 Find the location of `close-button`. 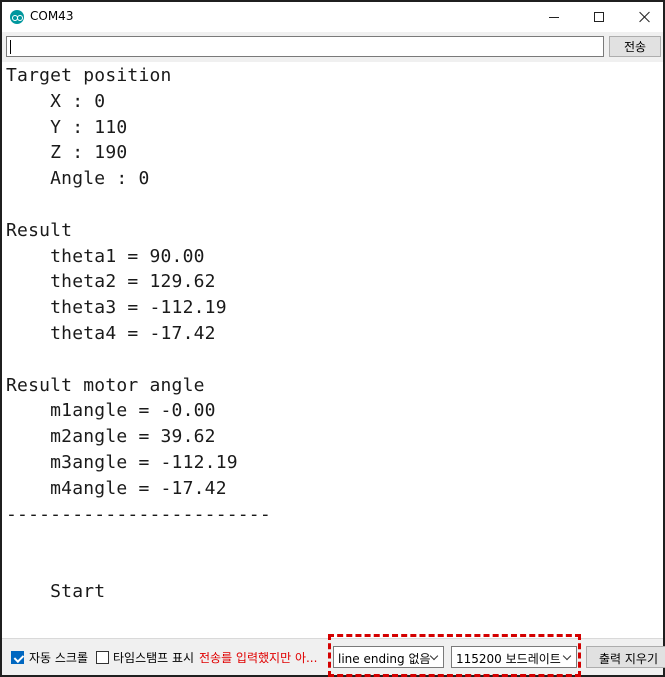

close-button is located at coordinates (643, 17).